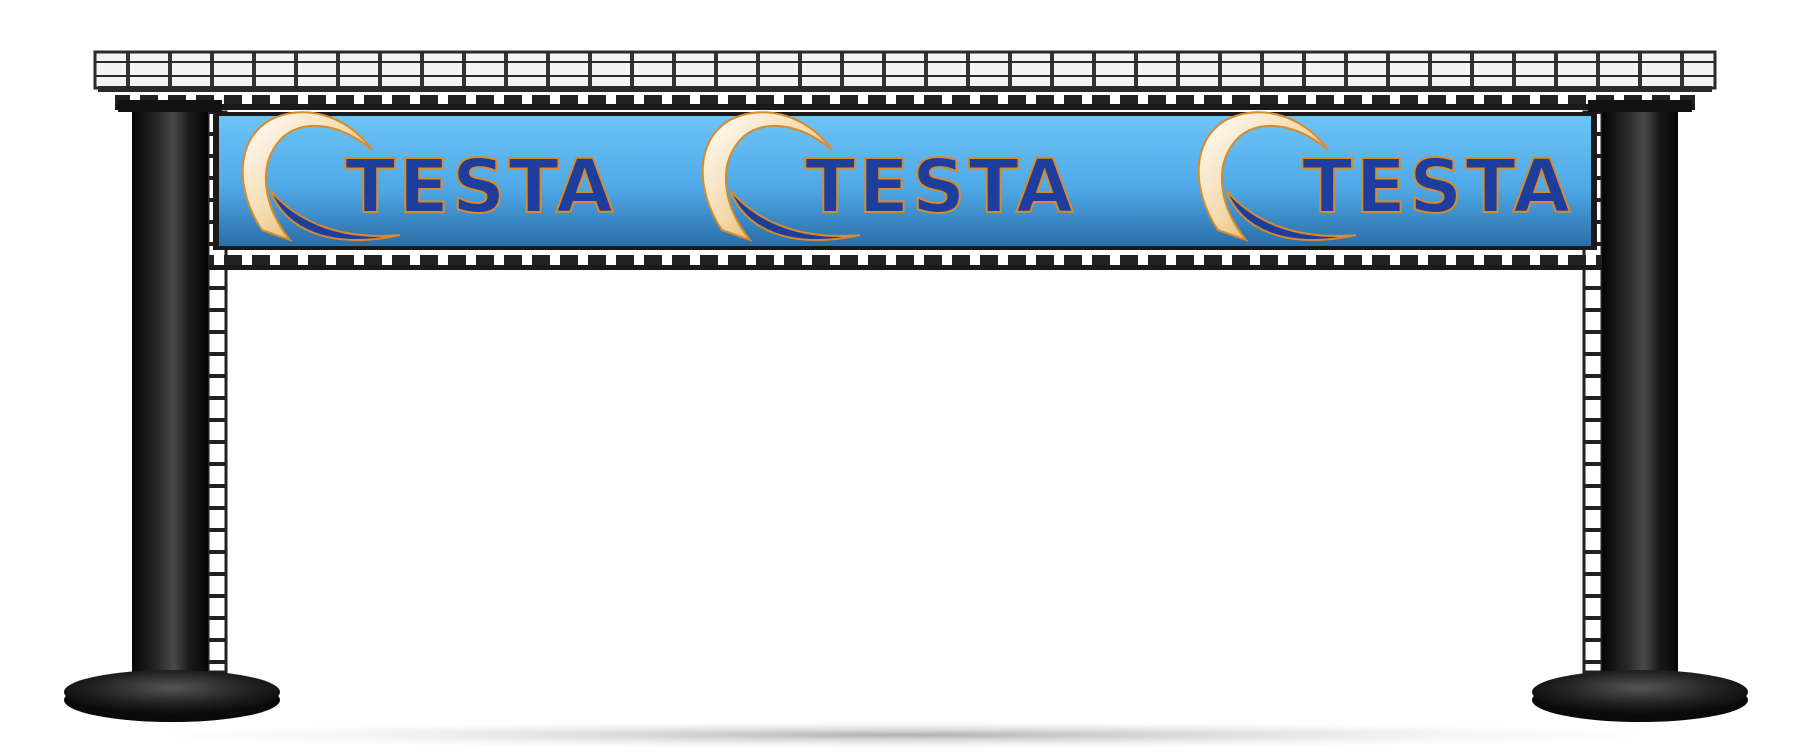 The width and height of the screenshot is (1810, 756). I want to click on right-pillar, so click(1640, 394).